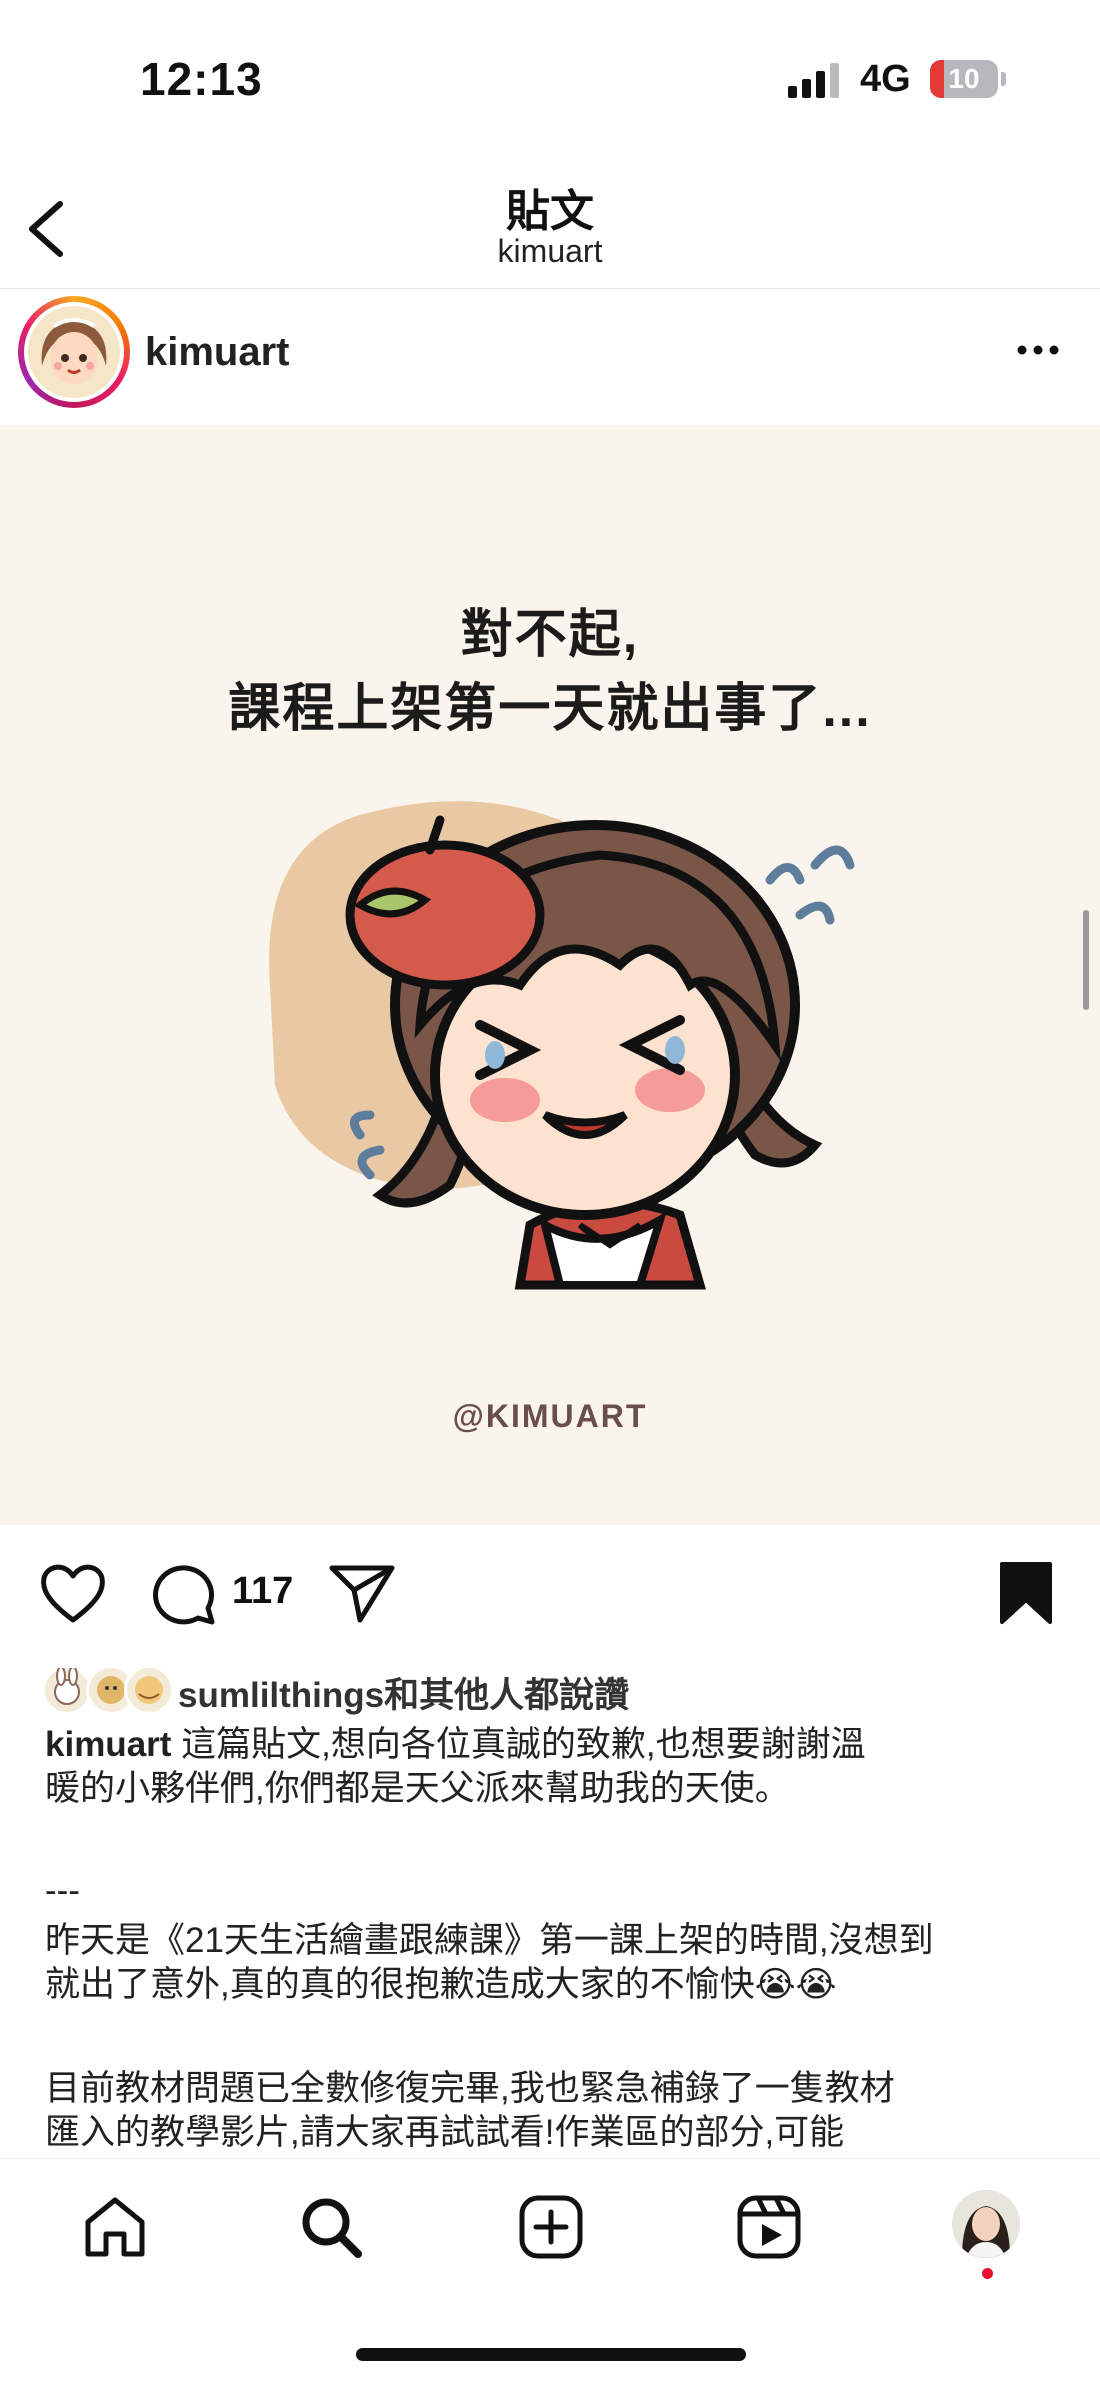  I want to click on caption-line-3: 昨天是《21天生活繪畫跟練課》第一課上架的時間,沒想到, so click(489, 1940).